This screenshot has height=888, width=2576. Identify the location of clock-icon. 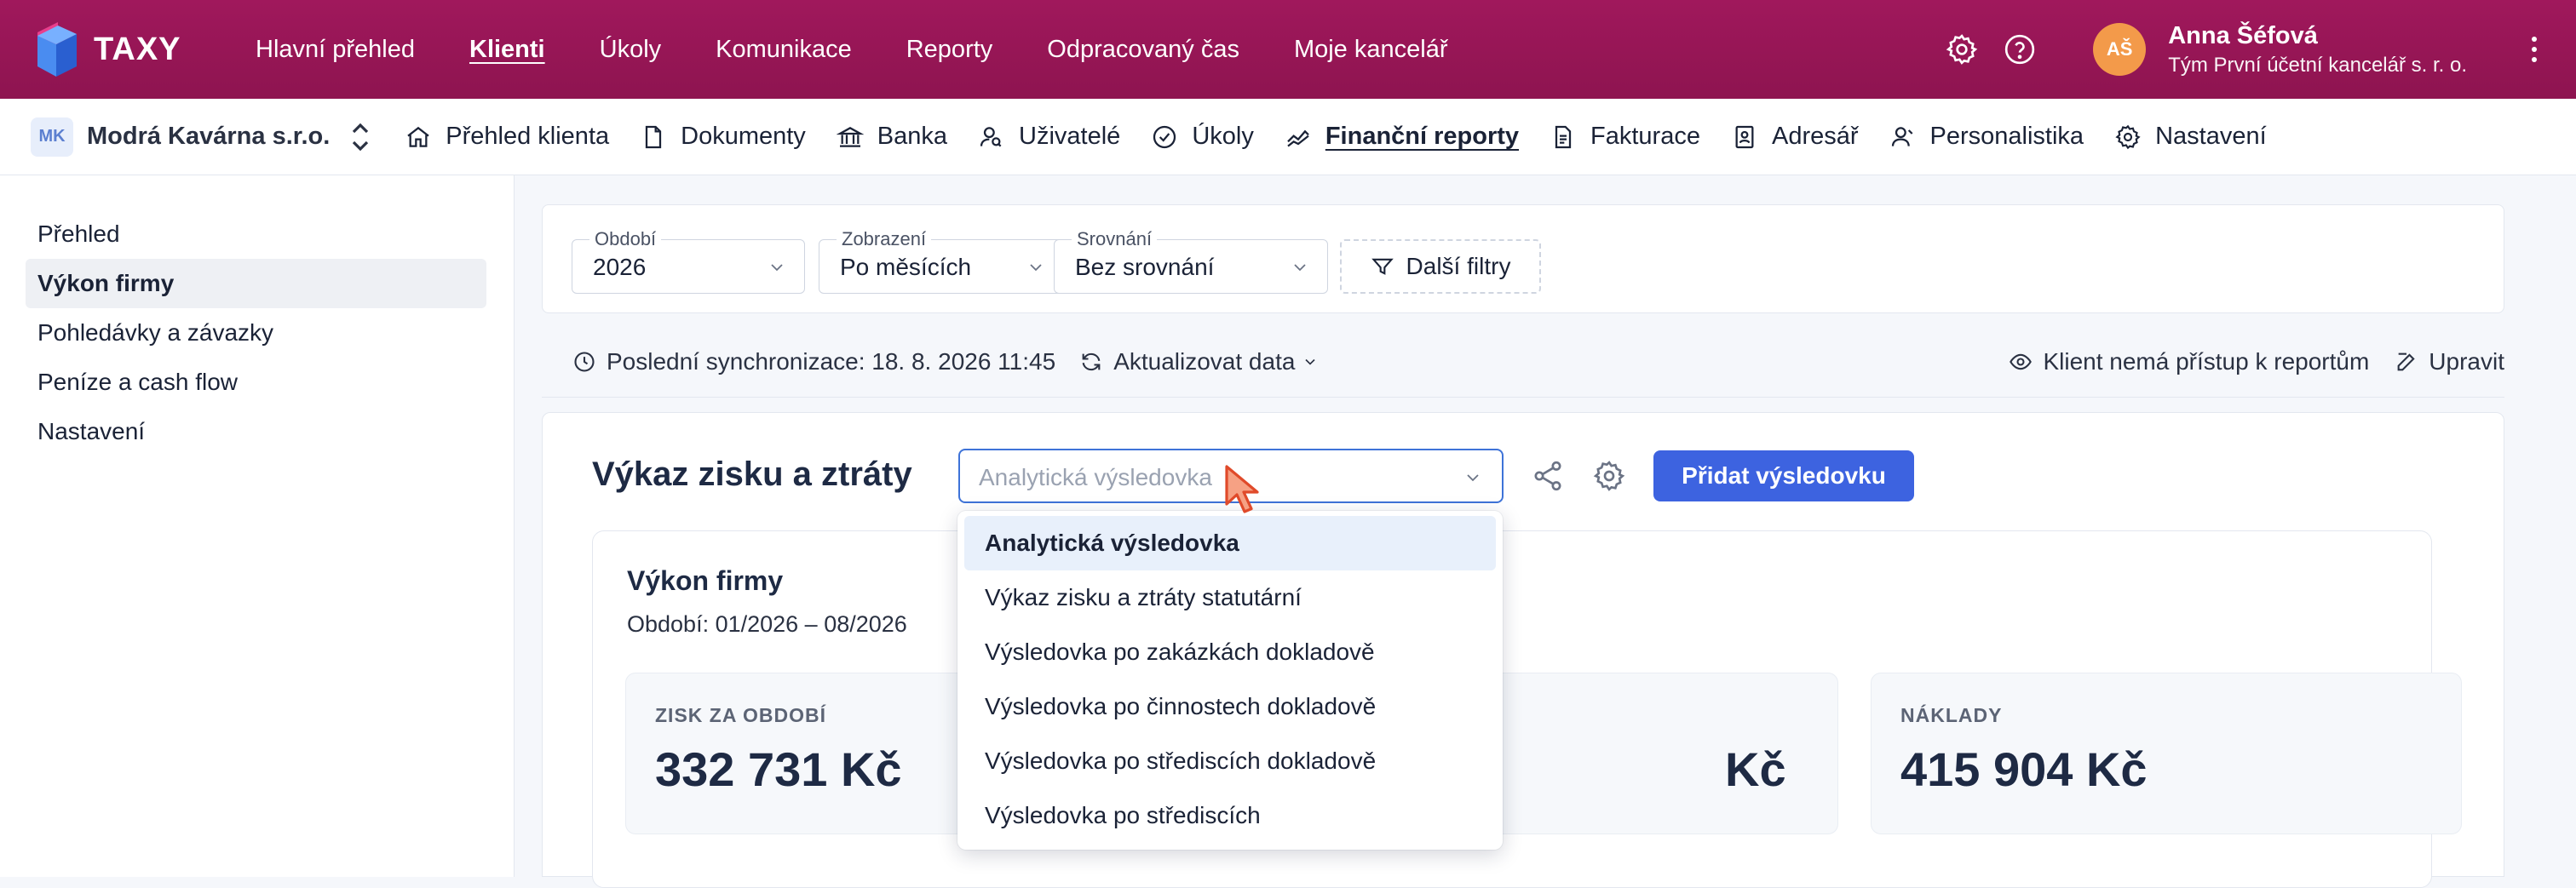
(584, 362).